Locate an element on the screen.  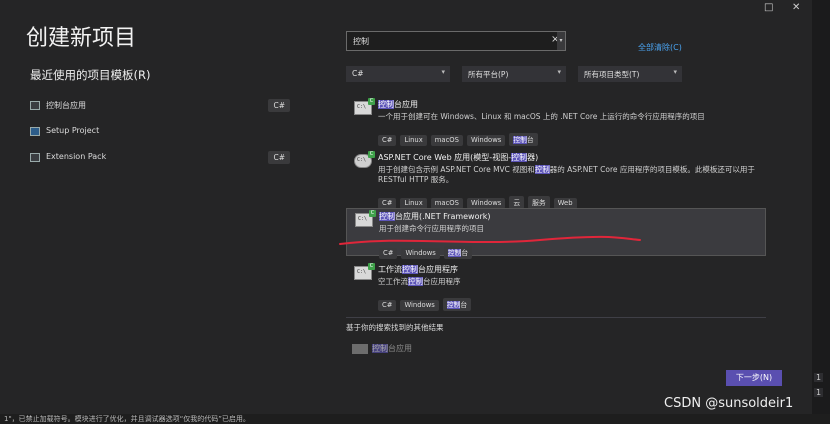
red-underline-annotation is located at coordinates (490, 240).